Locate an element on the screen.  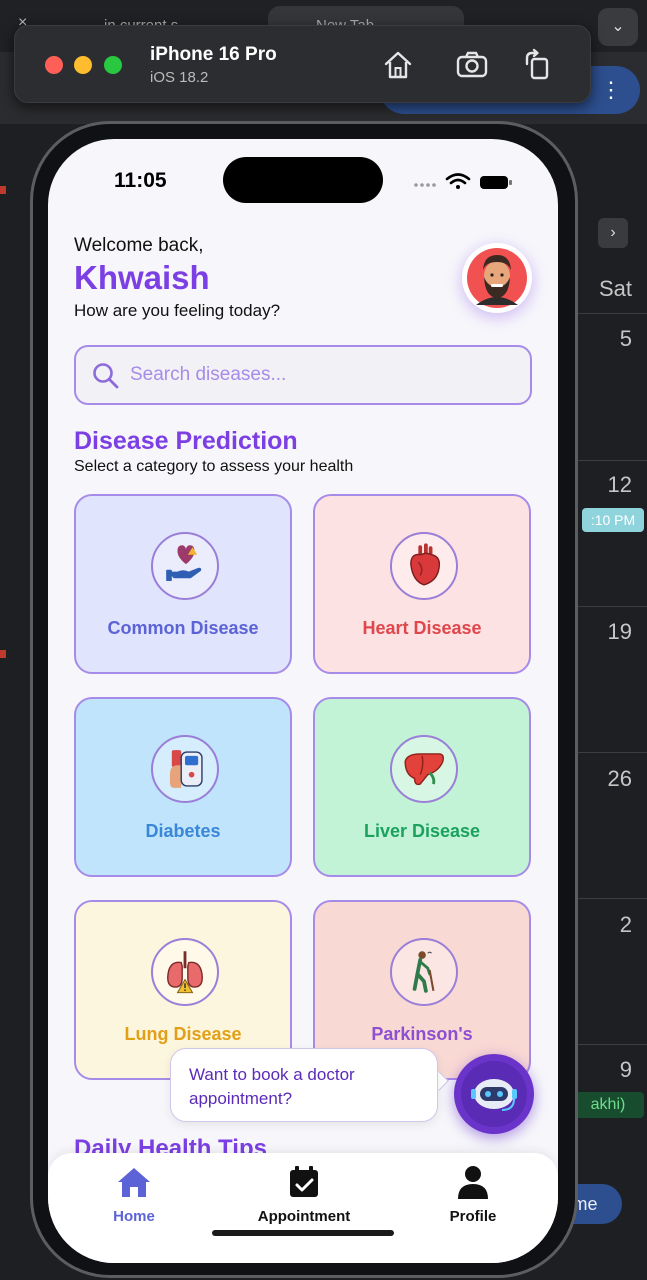
tab-label: Profile is located at coordinates (473, 1216).